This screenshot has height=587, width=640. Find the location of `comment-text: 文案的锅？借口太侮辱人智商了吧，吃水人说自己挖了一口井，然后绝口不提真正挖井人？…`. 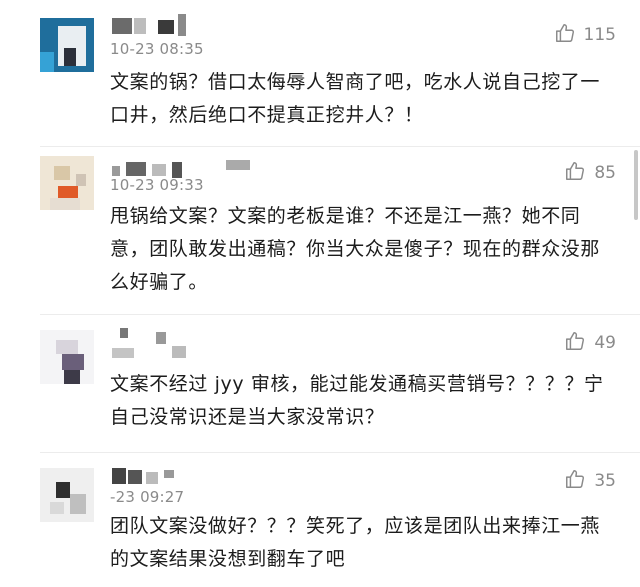

comment-text: 文案的锅？借口太侮辱人智商了吧，吃水人说自己挖了一口井，然后绝口不提真正挖井人？… is located at coordinates (355, 98).